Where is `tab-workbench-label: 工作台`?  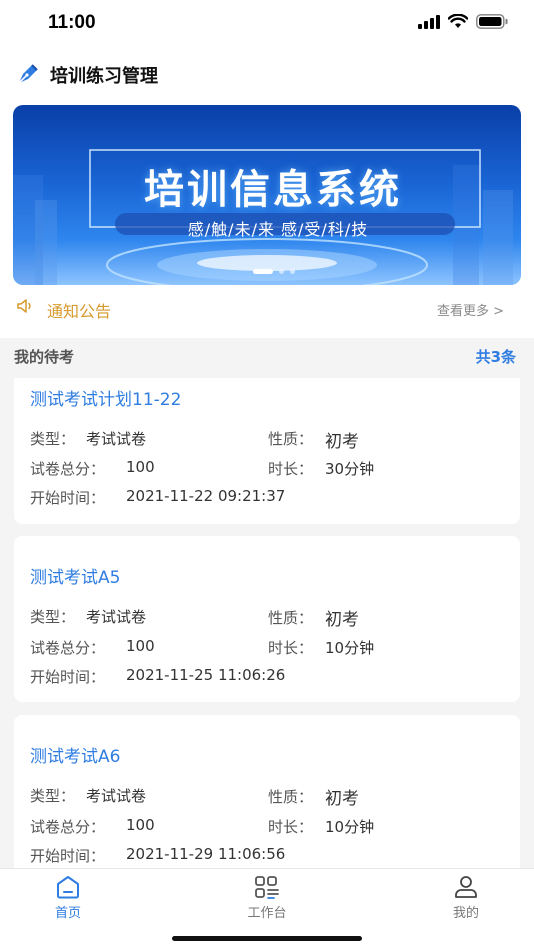
tab-workbench-label: 工作台 is located at coordinates (267, 913).